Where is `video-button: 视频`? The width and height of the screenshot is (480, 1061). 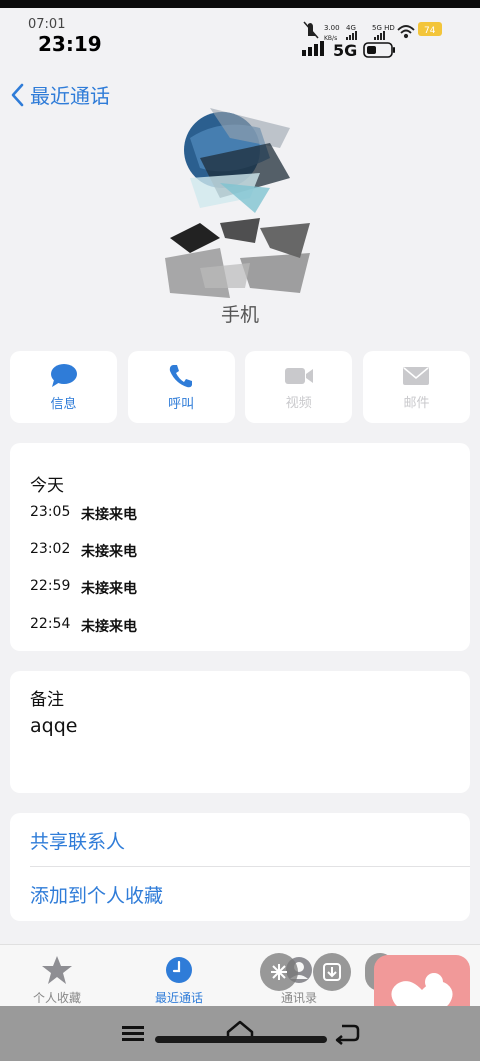
video-button: 视频 is located at coordinates (299, 387).